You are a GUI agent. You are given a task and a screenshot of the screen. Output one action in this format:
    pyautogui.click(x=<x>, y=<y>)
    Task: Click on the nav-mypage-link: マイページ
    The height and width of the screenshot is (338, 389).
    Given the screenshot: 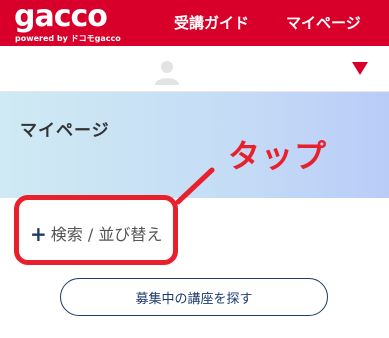 What is the action you would take?
    pyautogui.click(x=323, y=23)
    